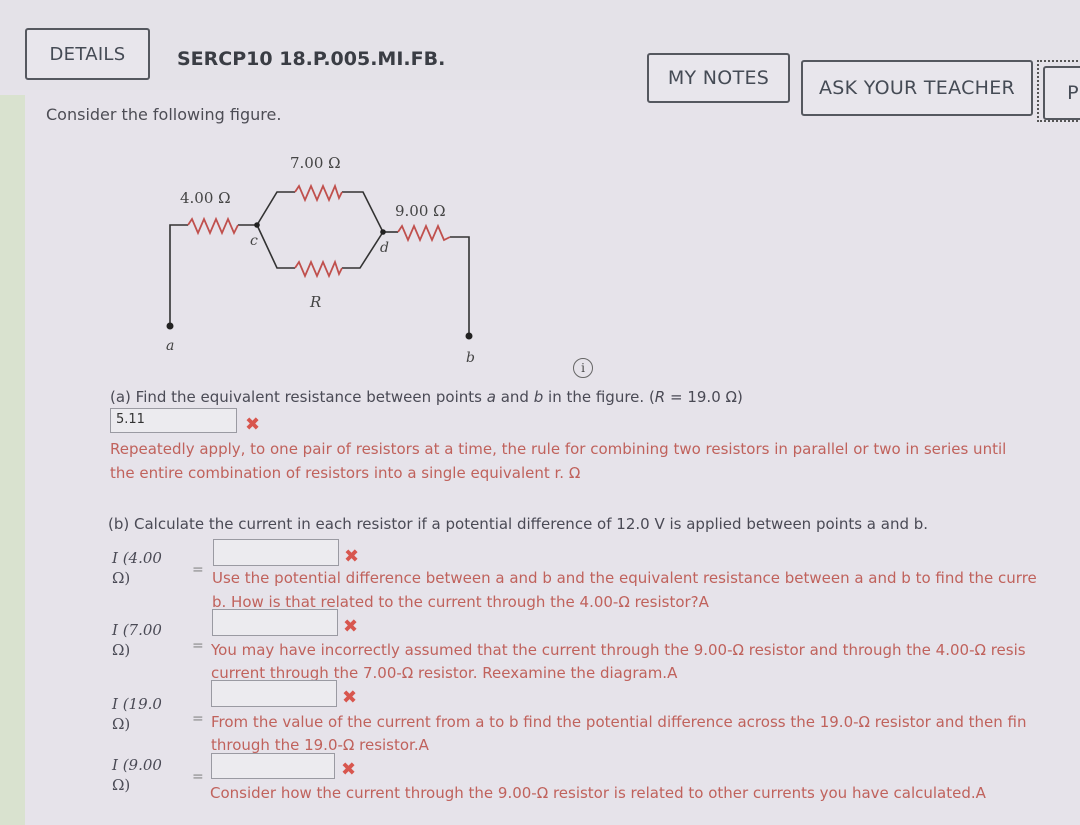 The width and height of the screenshot is (1080, 825). Describe the element at coordinates (460, 285) in the screenshot. I see `wire-b` at that location.